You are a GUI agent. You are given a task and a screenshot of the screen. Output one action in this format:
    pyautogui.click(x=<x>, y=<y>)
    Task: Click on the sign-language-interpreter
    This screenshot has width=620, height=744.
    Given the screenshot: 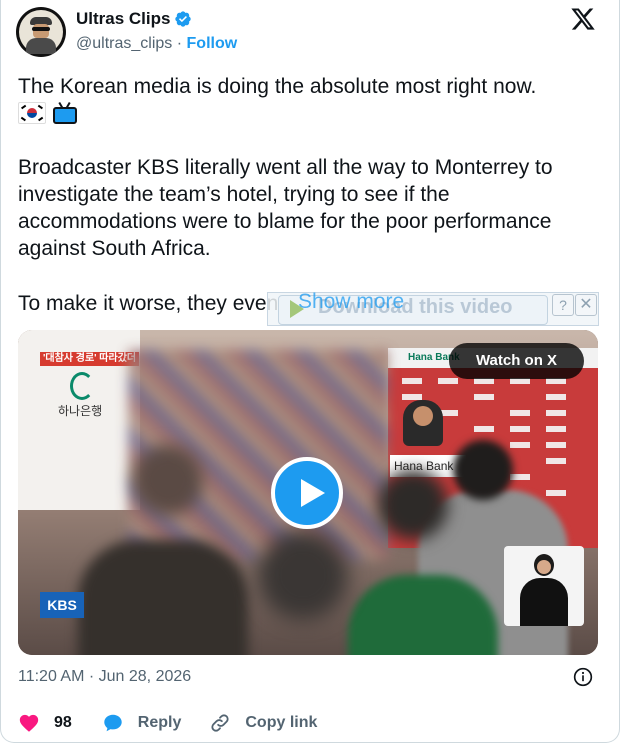 What is the action you would take?
    pyautogui.click(x=544, y=586)
    